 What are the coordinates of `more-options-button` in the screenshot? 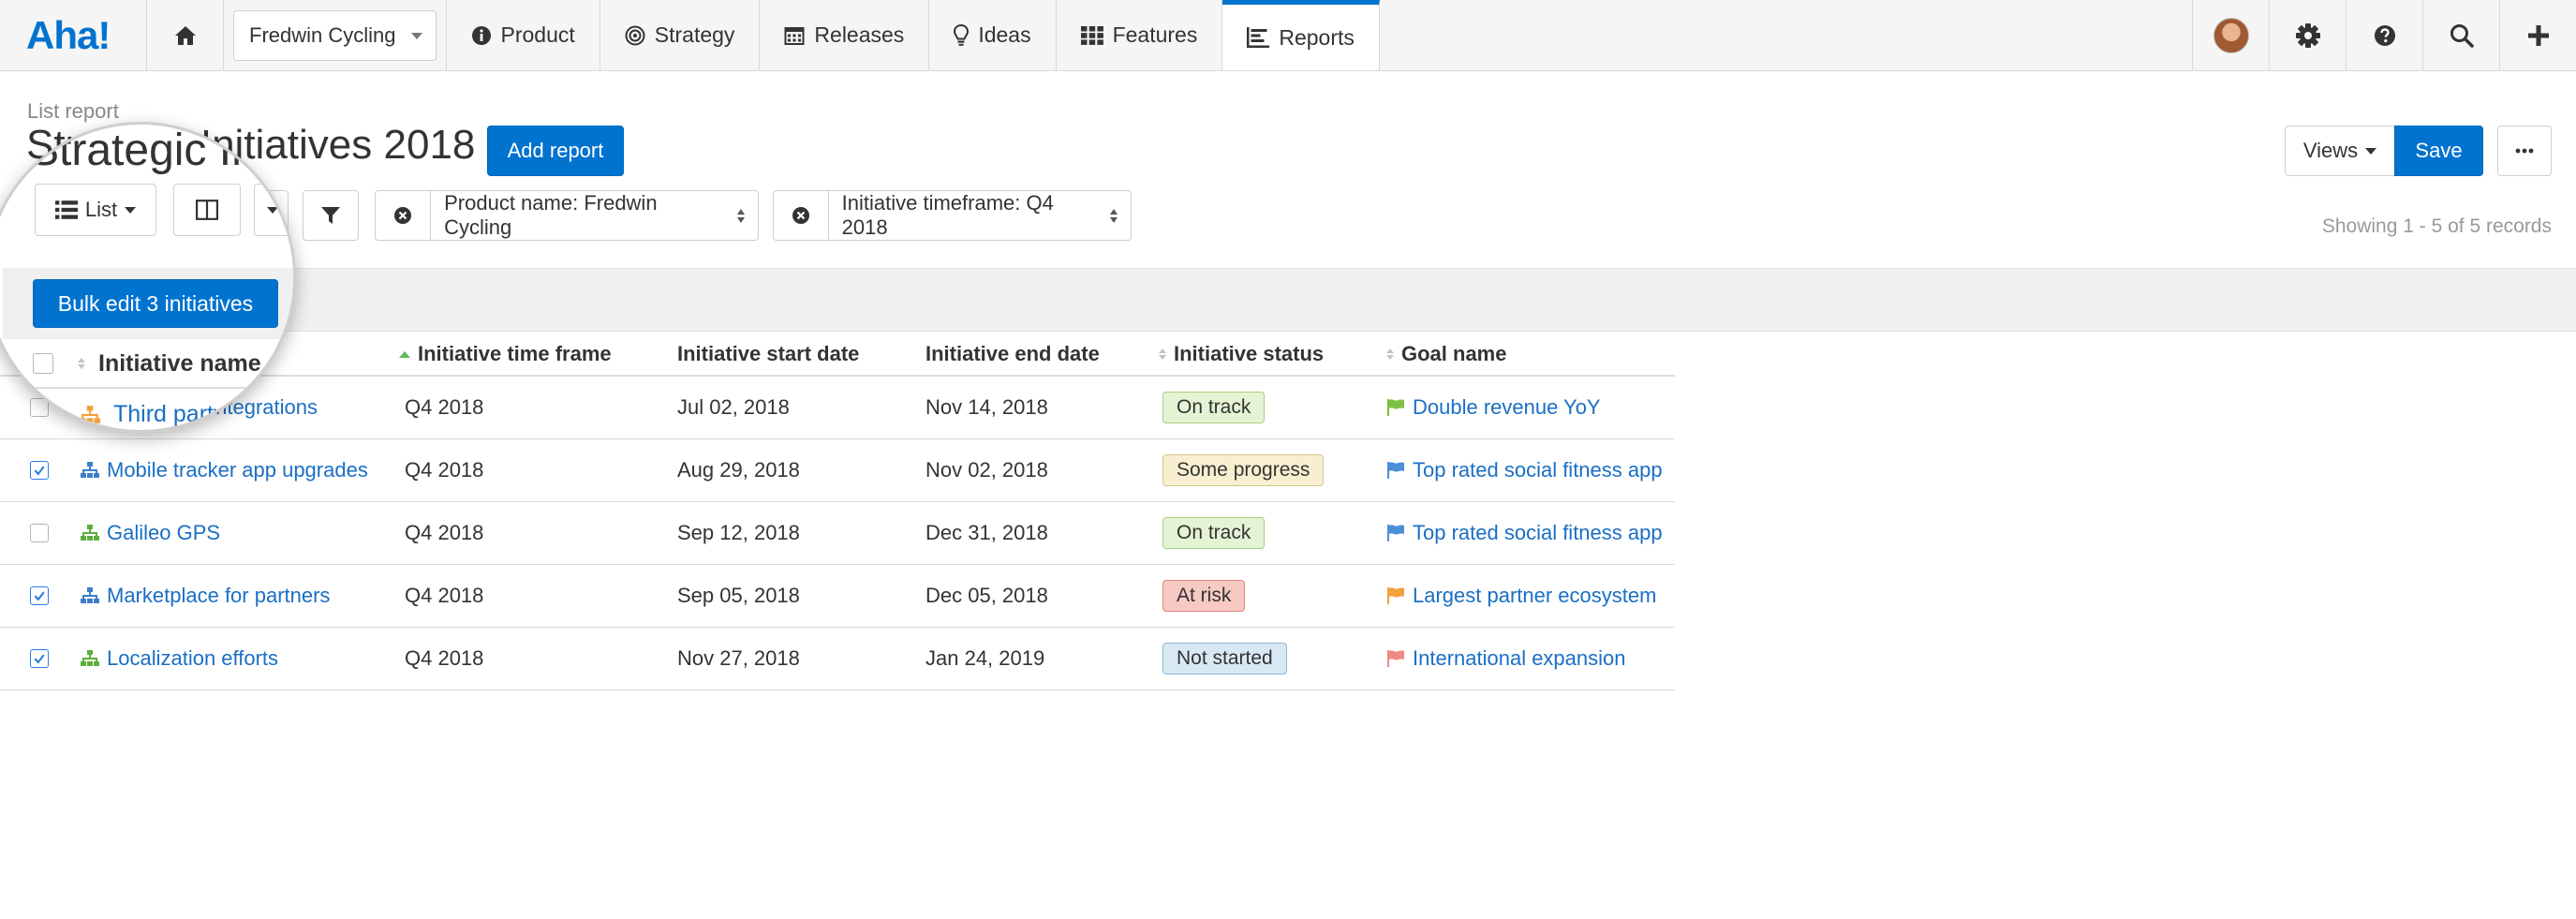 It's located at (2525, 151).